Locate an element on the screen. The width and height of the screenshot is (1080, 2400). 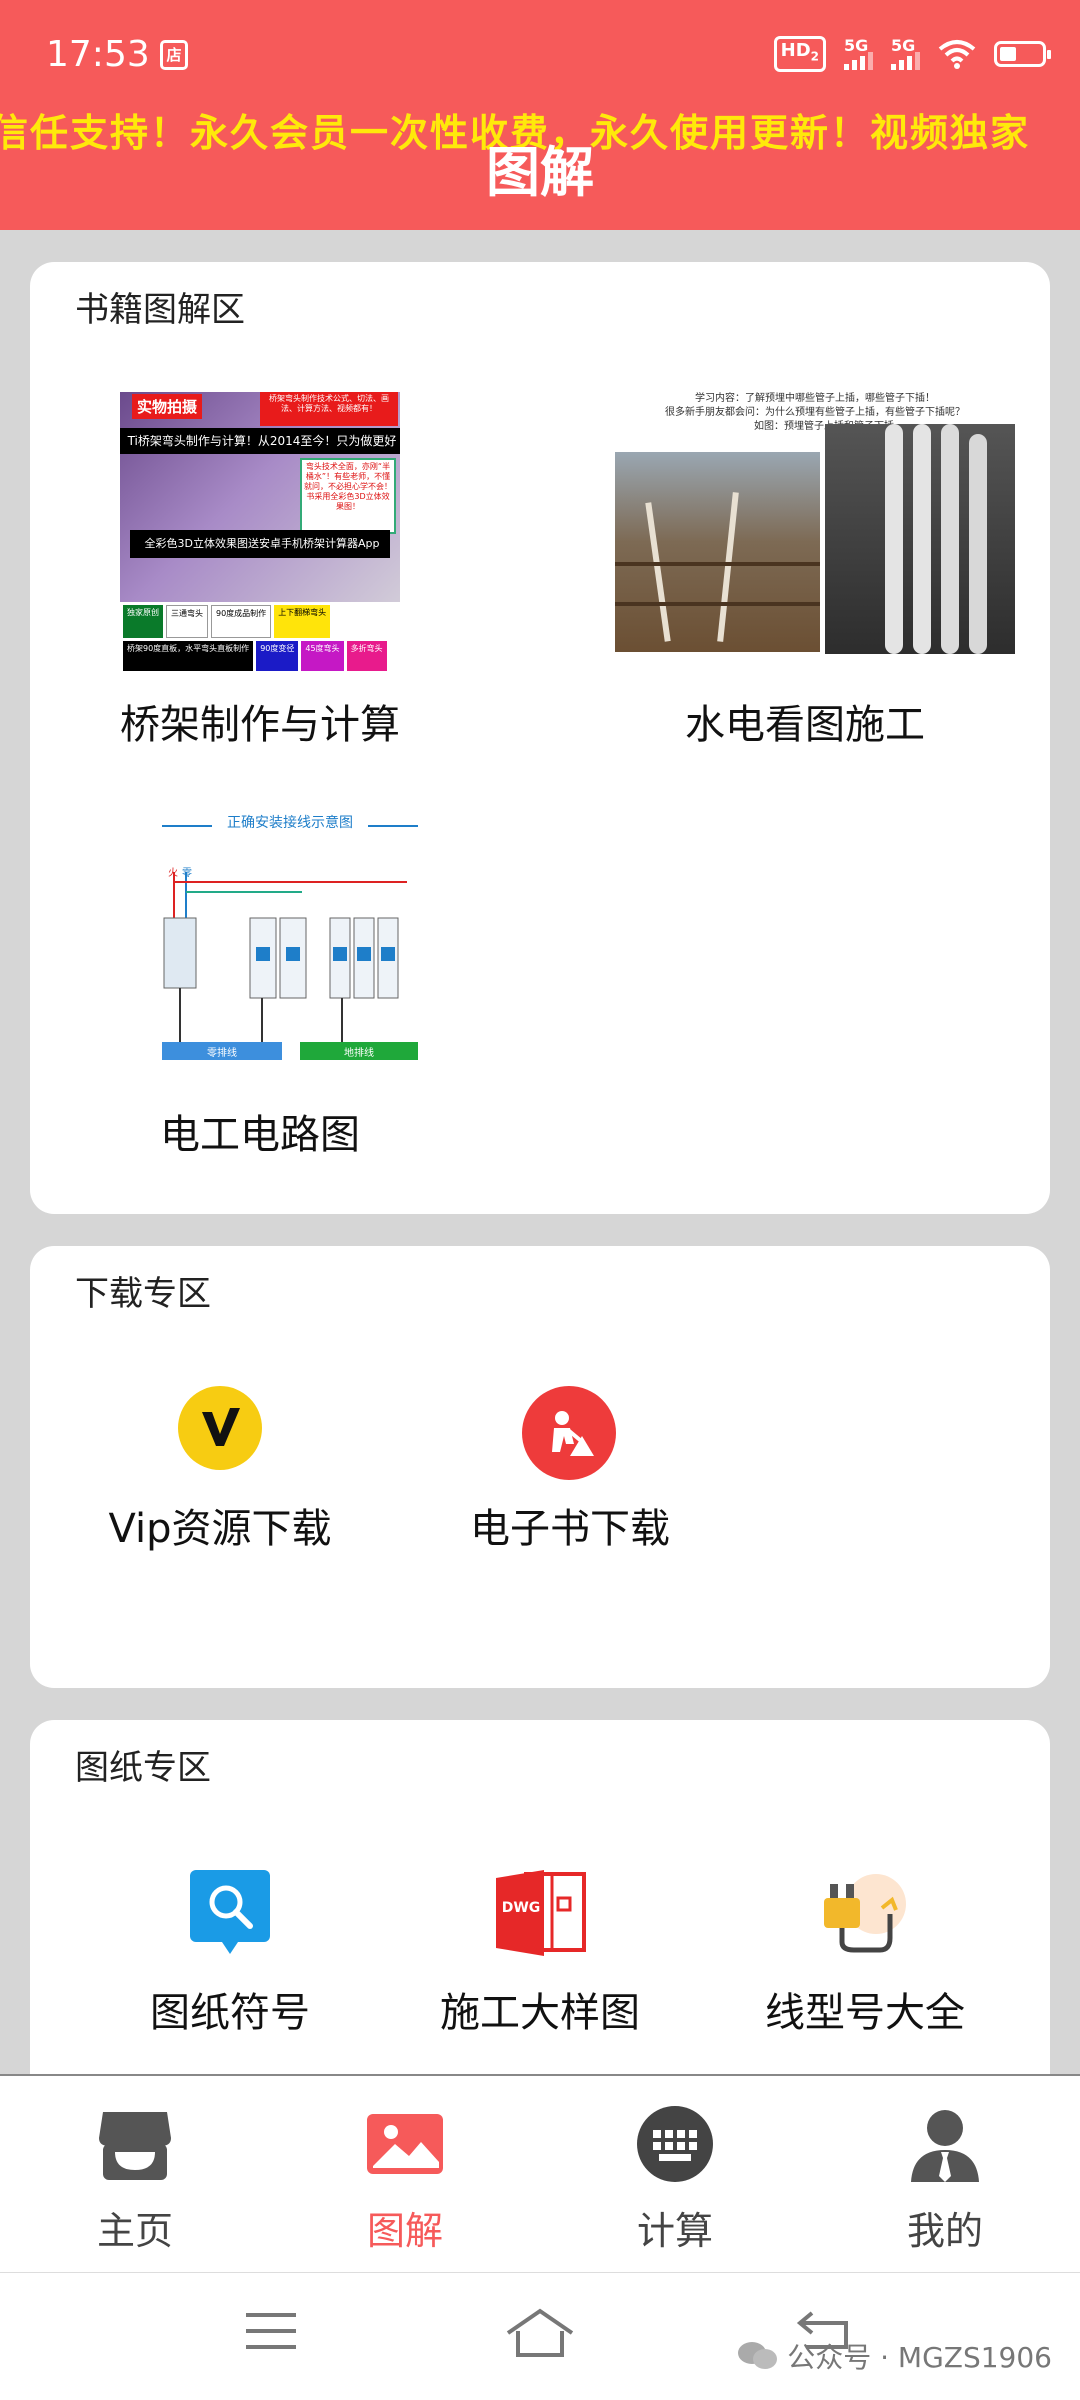
page-title: 图解 is located at coordinates (540, 172).